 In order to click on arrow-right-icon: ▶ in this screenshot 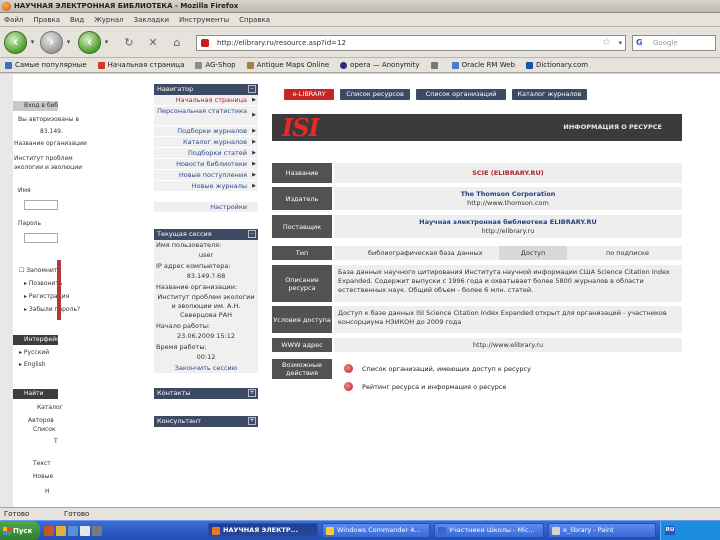, I will do `click(254, 142)`.